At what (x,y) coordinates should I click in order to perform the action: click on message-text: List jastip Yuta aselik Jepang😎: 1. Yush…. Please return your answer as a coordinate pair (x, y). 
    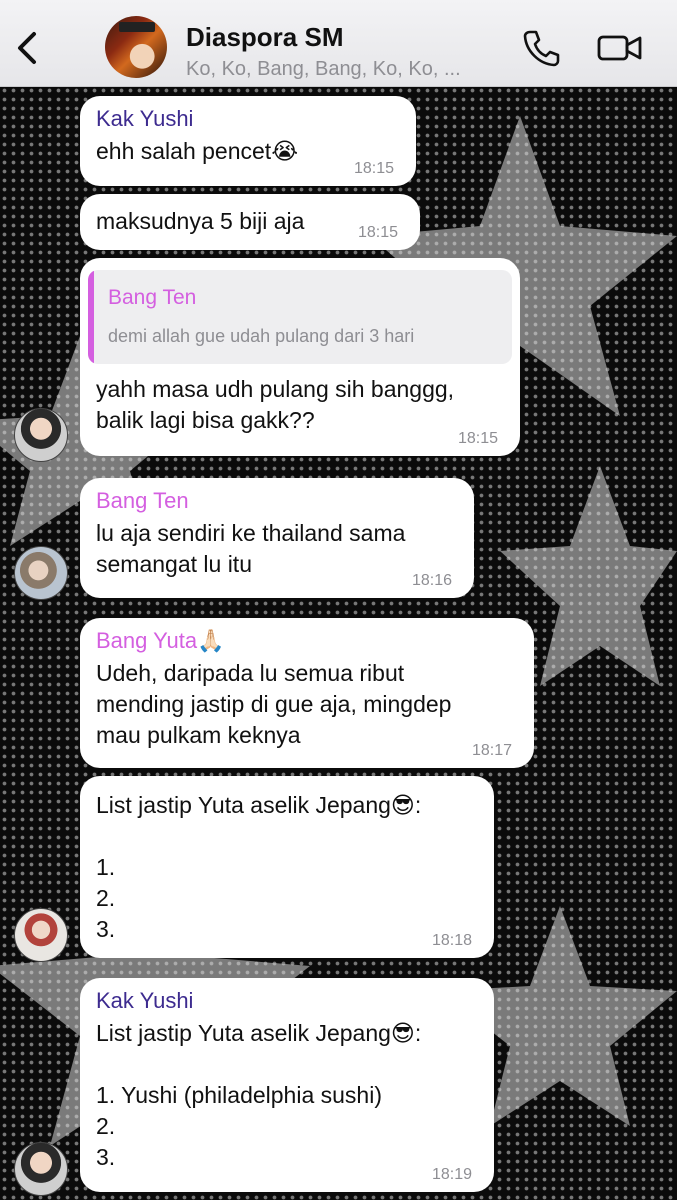
    Looking at the image, I should click on (259, 1095).